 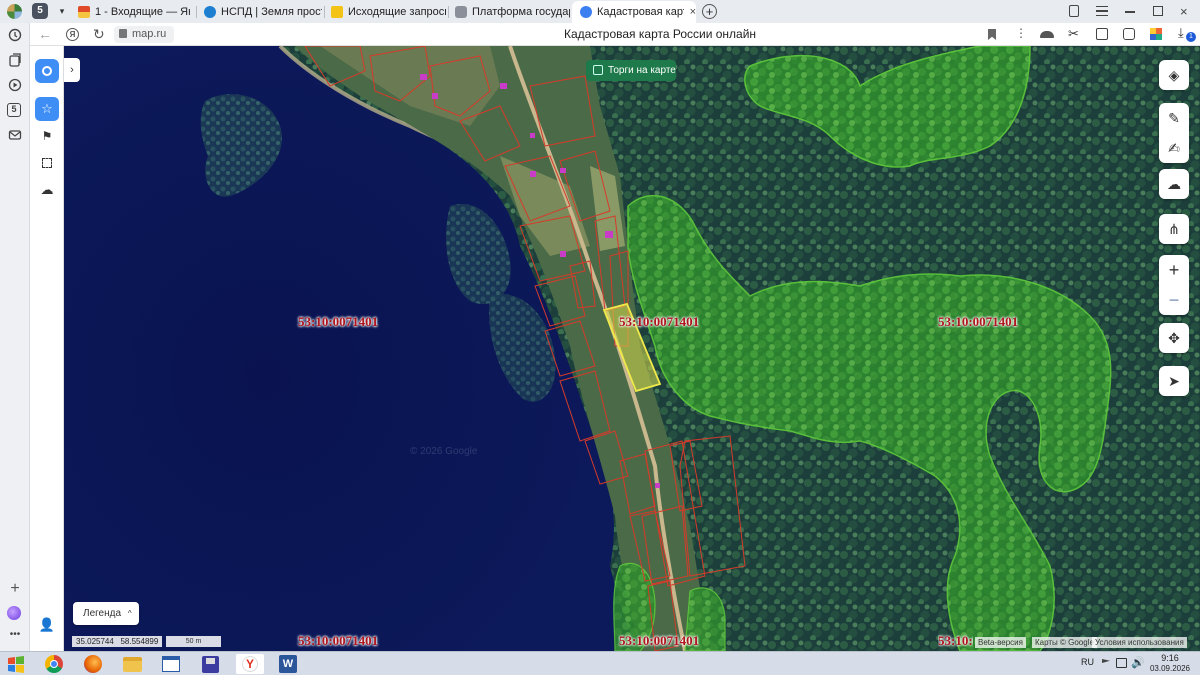 What do you see at coordinates (15, 136) in the screenshot?
I see `mail-icon` at bounding box center [15, 136].